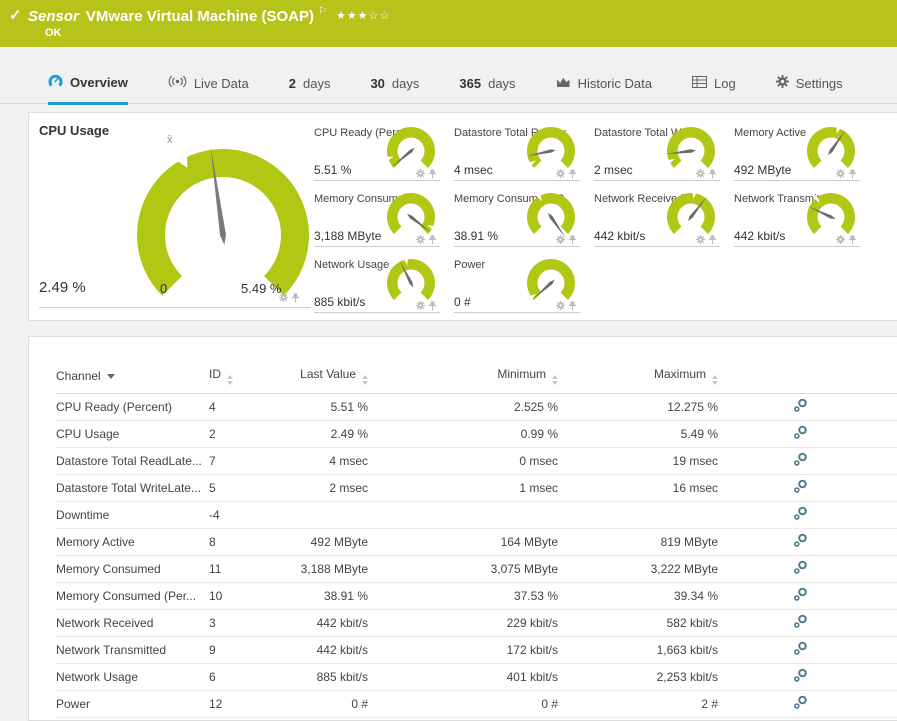 The height and width of the screenshot is (721, 897). What do you see at coordinates (377, 219) in the screenshot?
I see `gauge-memory-consumed: Memory Consumed 3,188 MByte` at bounding box center [377, 219].